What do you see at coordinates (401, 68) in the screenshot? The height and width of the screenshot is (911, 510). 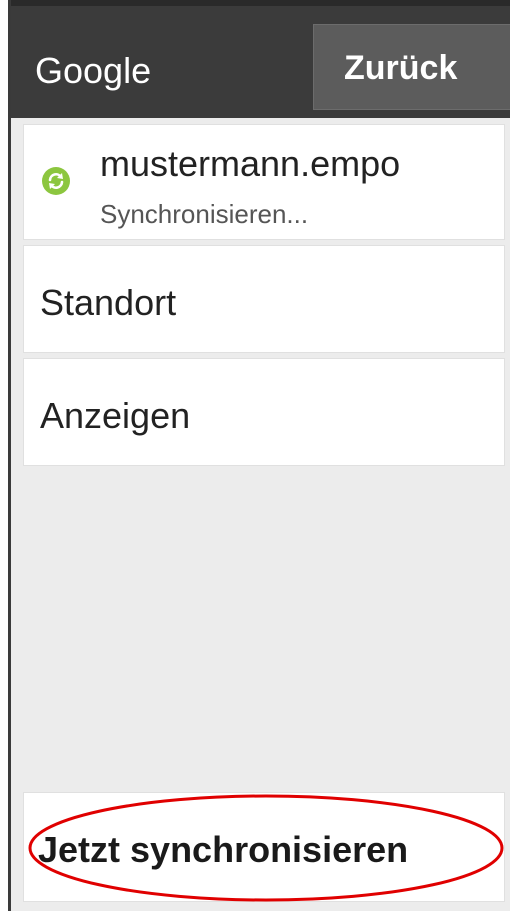 I see `back-button-label: Zurück` at bounding box center [401, 68].